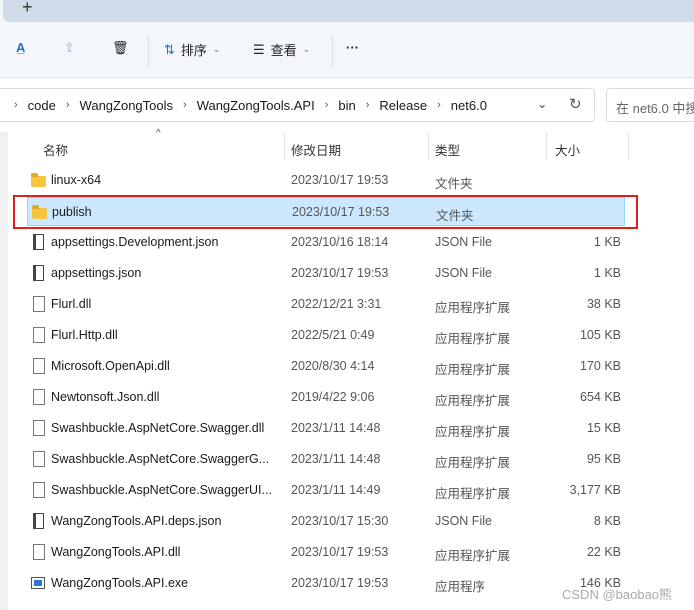 This screenshot has width=694, height=610. I want to click on delete-icon: 🗑, so click(120, 48).